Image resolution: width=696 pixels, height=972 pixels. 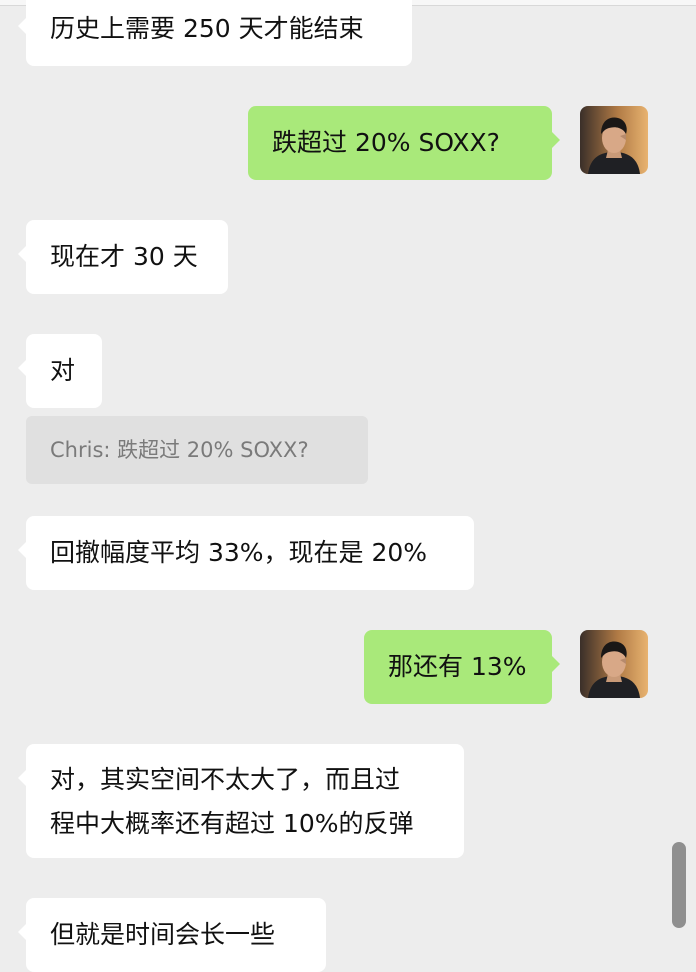 What do you see at coordinates (63, 370) in the screenshot?
I see `message-text: 对` at bounding box center [63, 370].